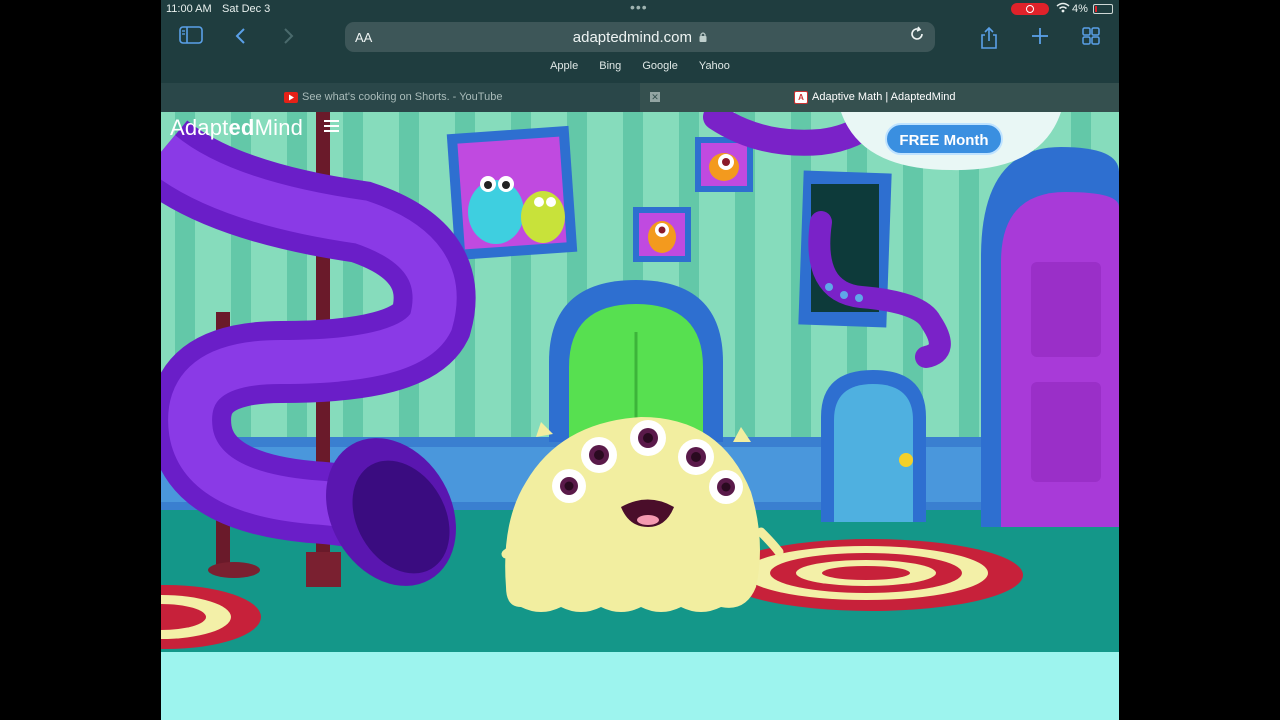 Image resolution: width=1280 pixels, height=720 pixels. What do you see at coordinates (871, 575) in the screenshot?
I see `striped-rug` at bounding box center [871, 575].